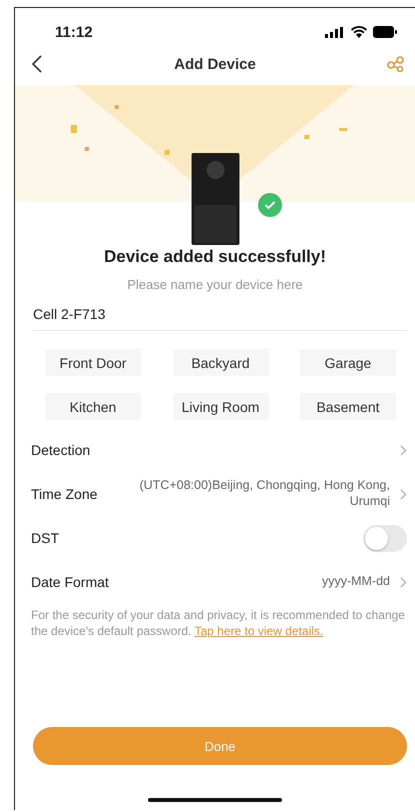 This screenshot has height=812, width=415. What do you see at coordinates (74, 32) in the screenshot?
I see `status-time: 11:12` at bounding box center [74, 32].